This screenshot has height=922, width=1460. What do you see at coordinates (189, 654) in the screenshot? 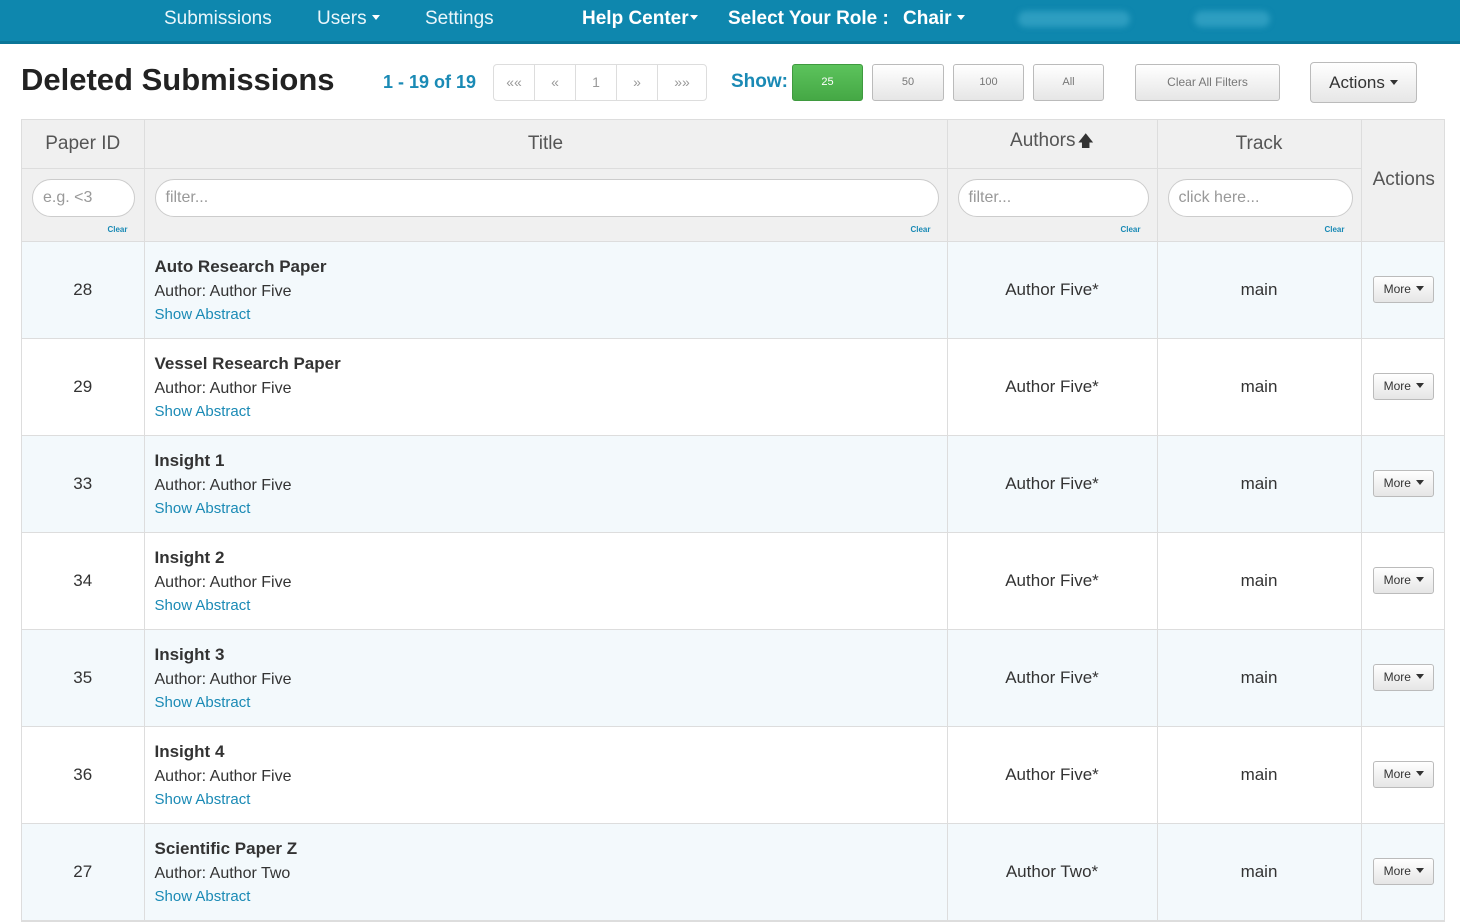
I see `paper-title: Insight 3` at bounding box center [189, 654].